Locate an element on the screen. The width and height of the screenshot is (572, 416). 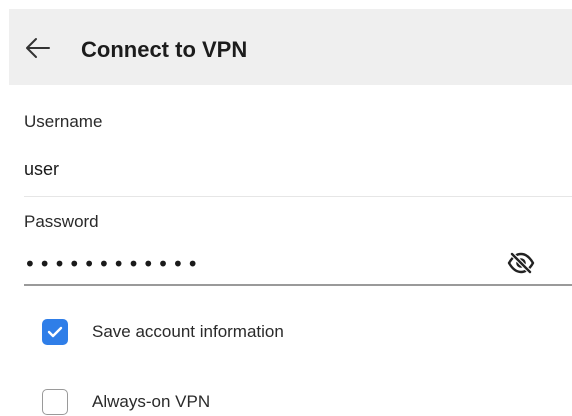
password-input: •••••••••••• is located at coordinates (113, 264).